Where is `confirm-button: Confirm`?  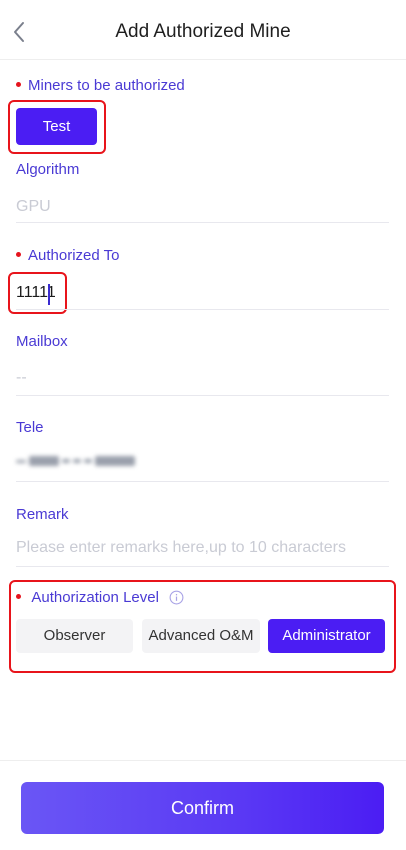 confirm-button: Confirm is located at coordinates (202, 808).